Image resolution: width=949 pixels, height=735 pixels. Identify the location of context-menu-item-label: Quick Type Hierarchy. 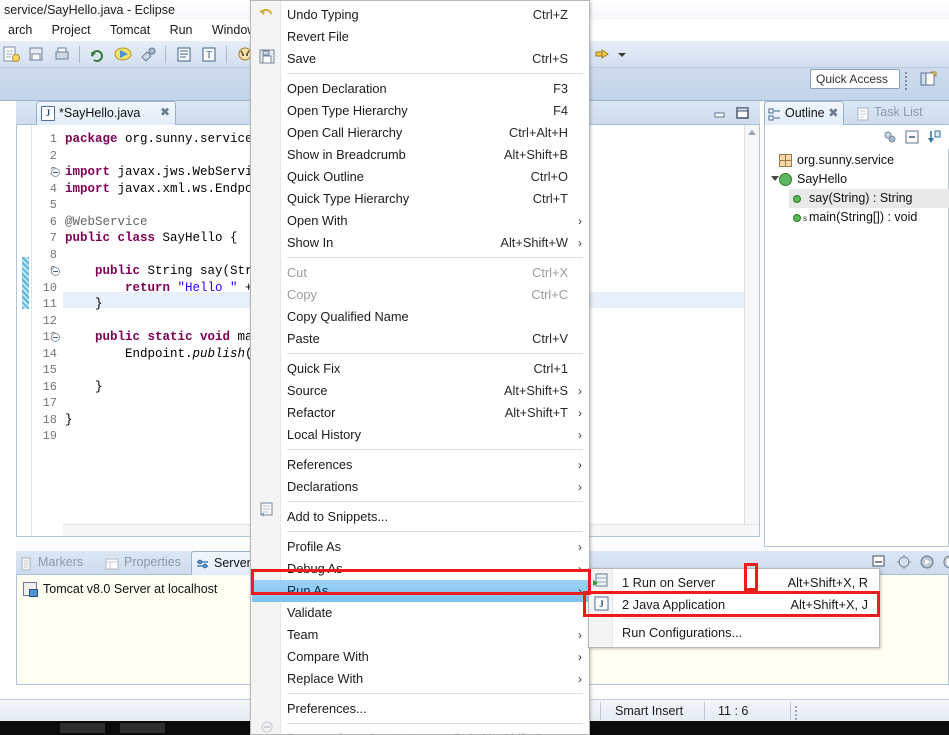
(348, 198).